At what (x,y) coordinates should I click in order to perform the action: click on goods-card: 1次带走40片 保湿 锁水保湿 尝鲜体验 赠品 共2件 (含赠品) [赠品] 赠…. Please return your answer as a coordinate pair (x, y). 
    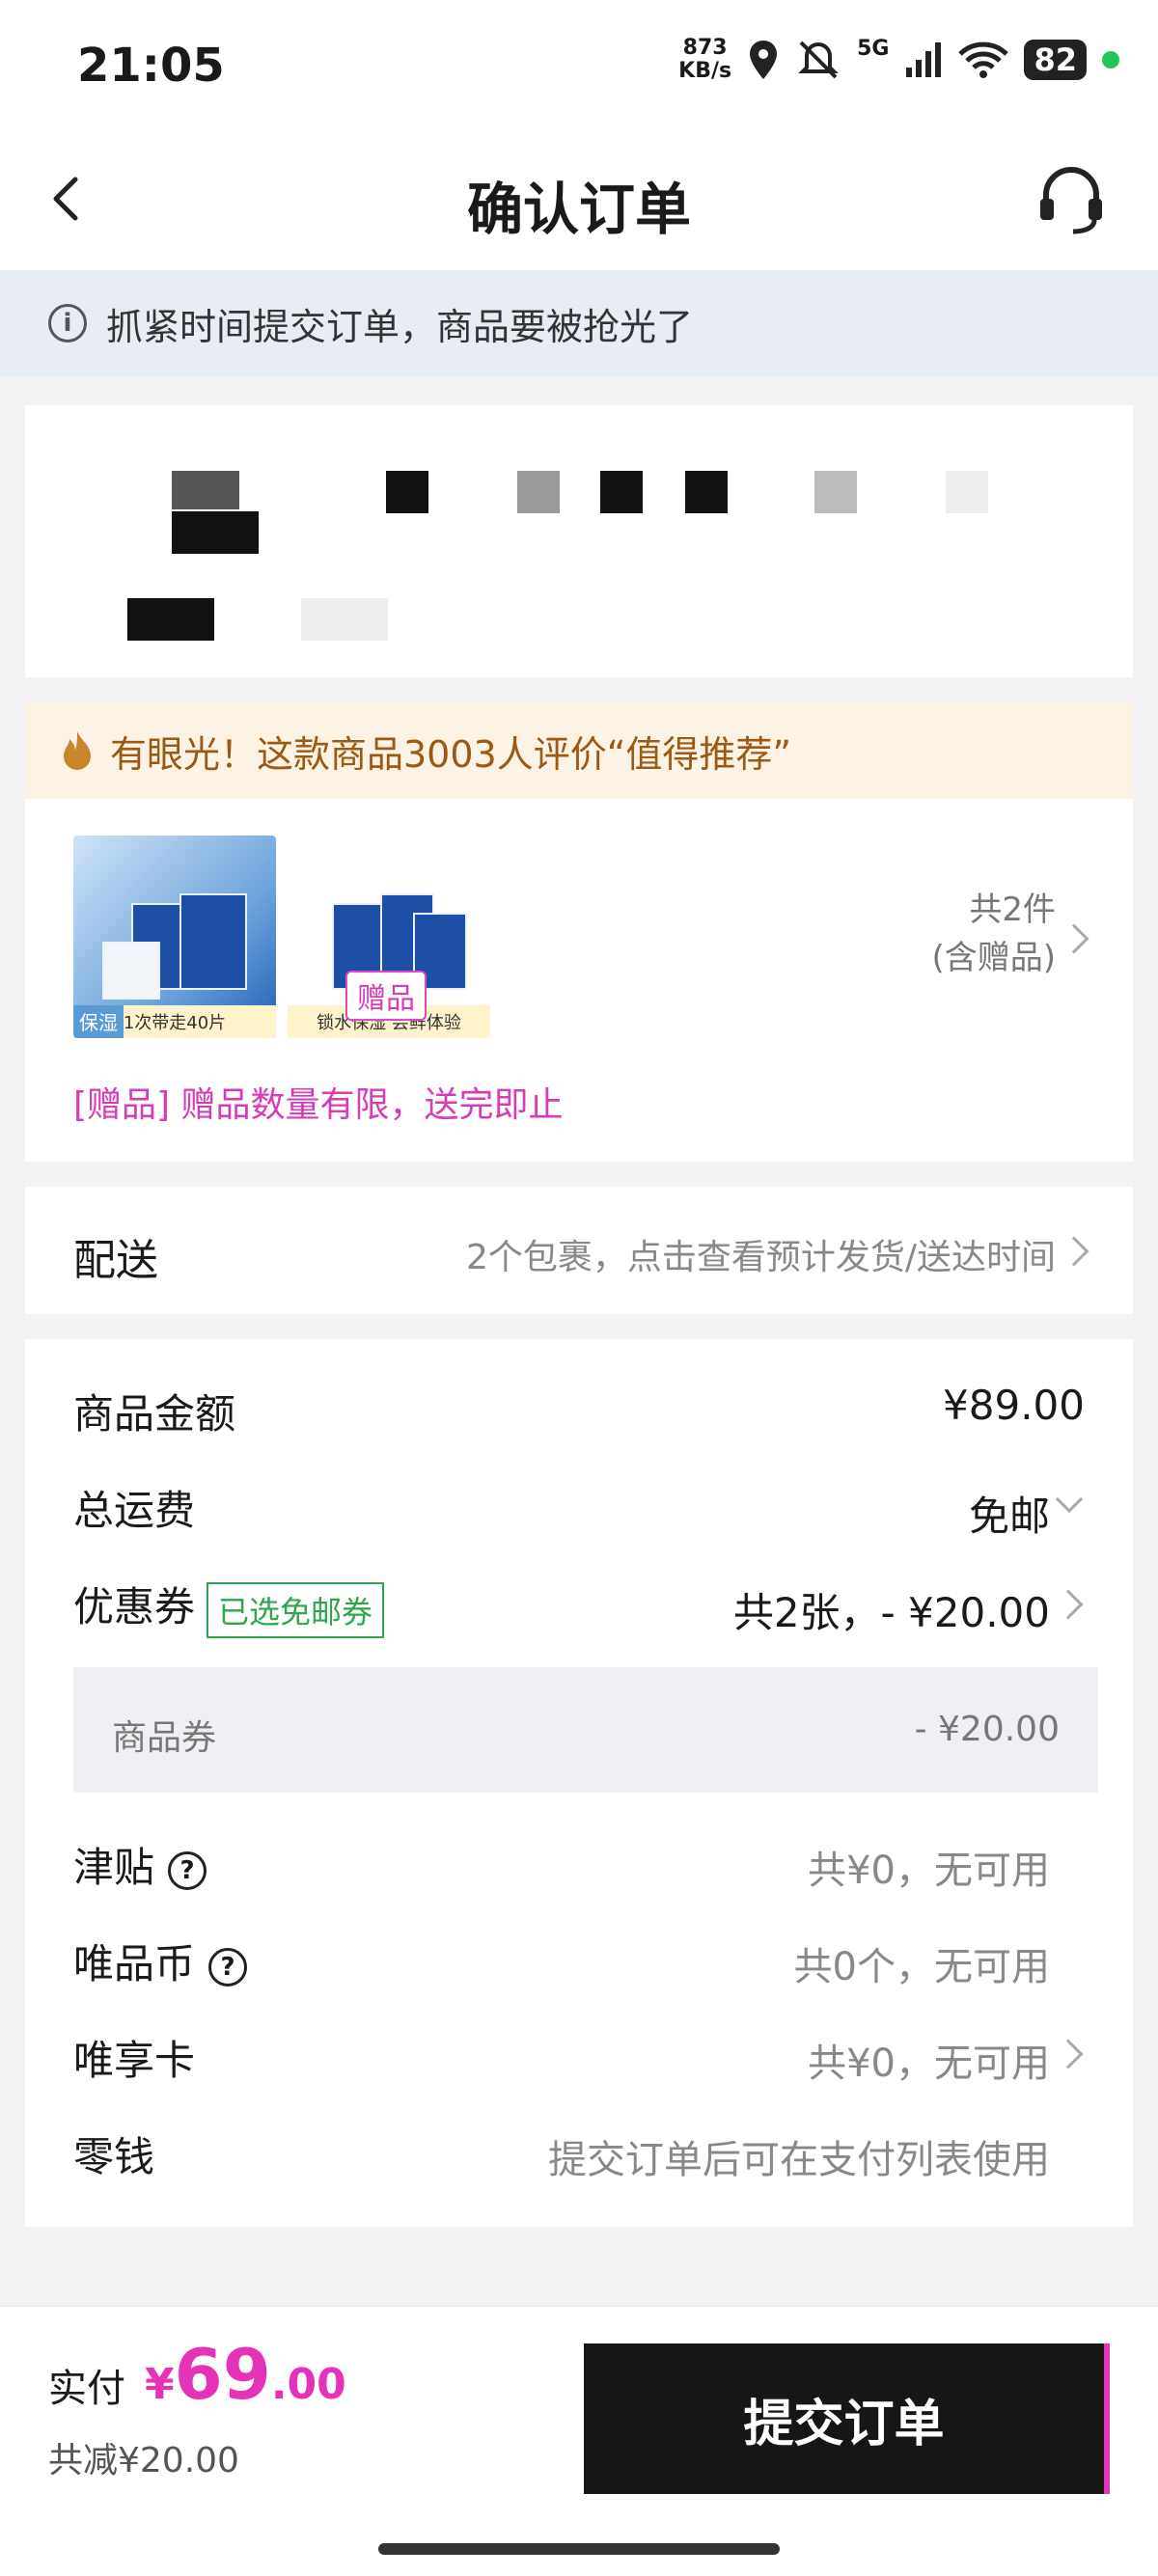
    Looking at the image, I should click on (579, 981).